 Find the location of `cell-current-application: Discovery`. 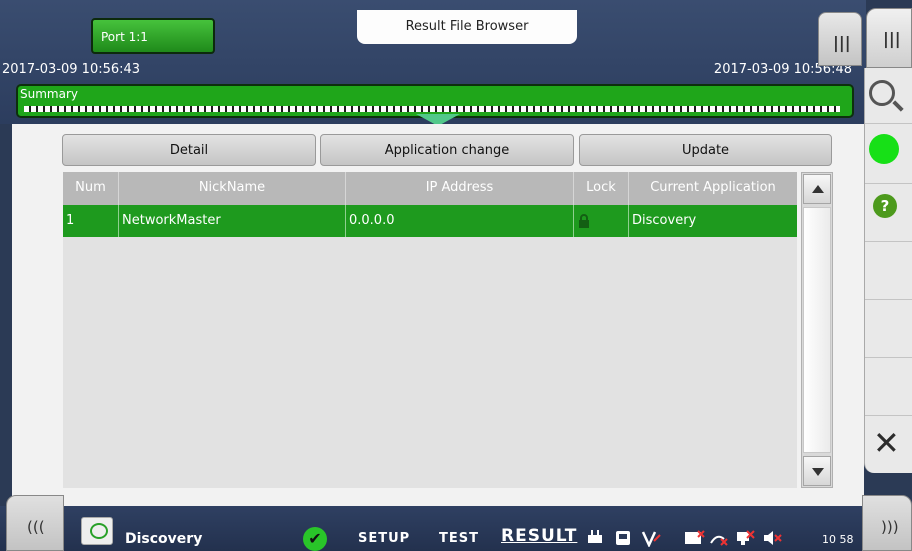

cell-current-application: Discovery is located at coordinates (664, 220).